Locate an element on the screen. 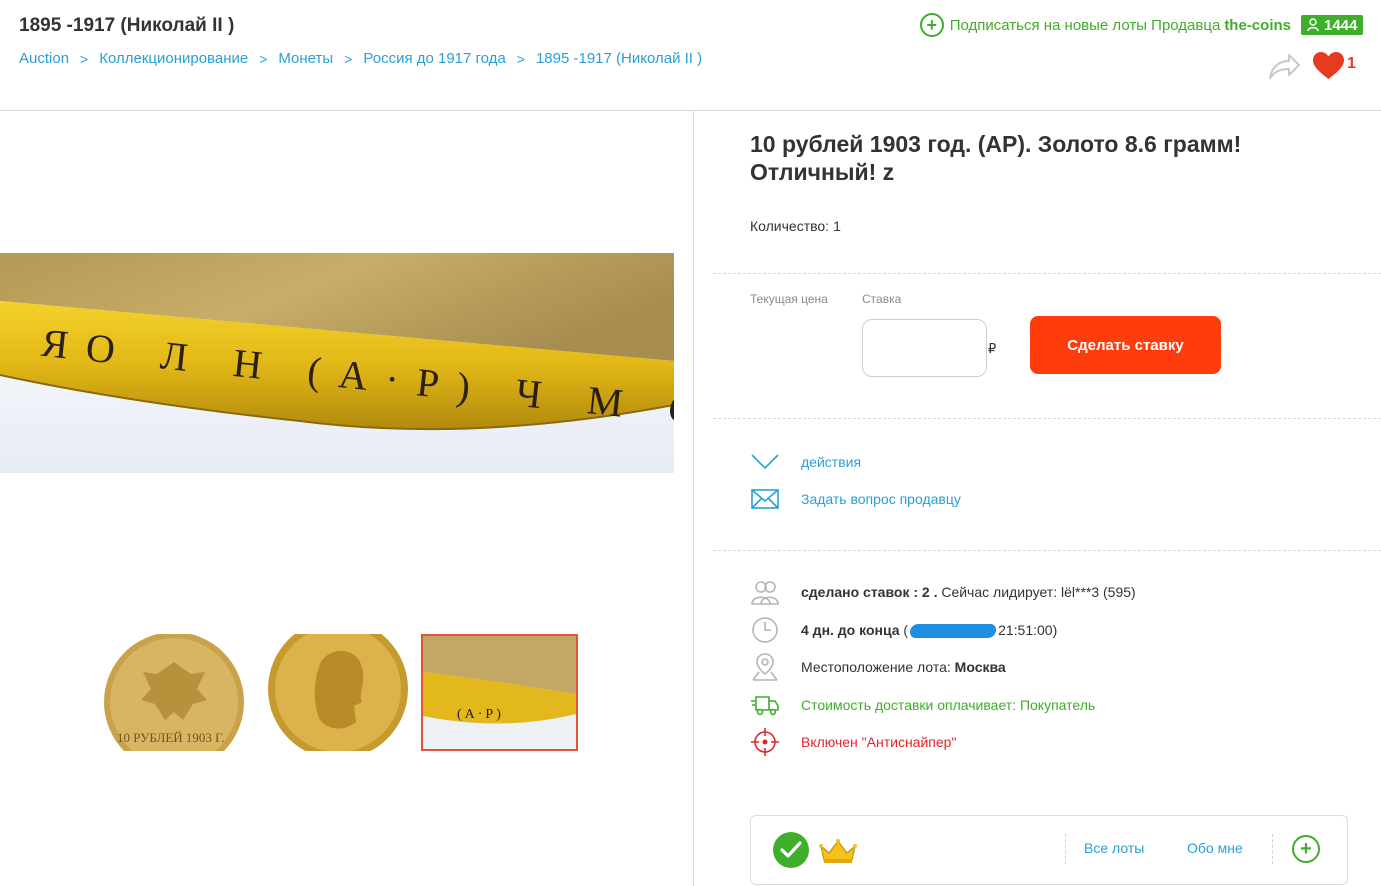 The width and height of the screenshot is (1381, 886). time-left: 4 дн. до конца is located at coordinates (850, 630).